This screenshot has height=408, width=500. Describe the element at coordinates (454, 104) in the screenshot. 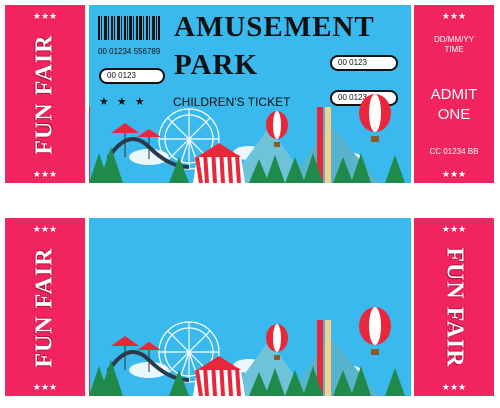

I see `admit-one-label: ADMIT ONE` at that location.